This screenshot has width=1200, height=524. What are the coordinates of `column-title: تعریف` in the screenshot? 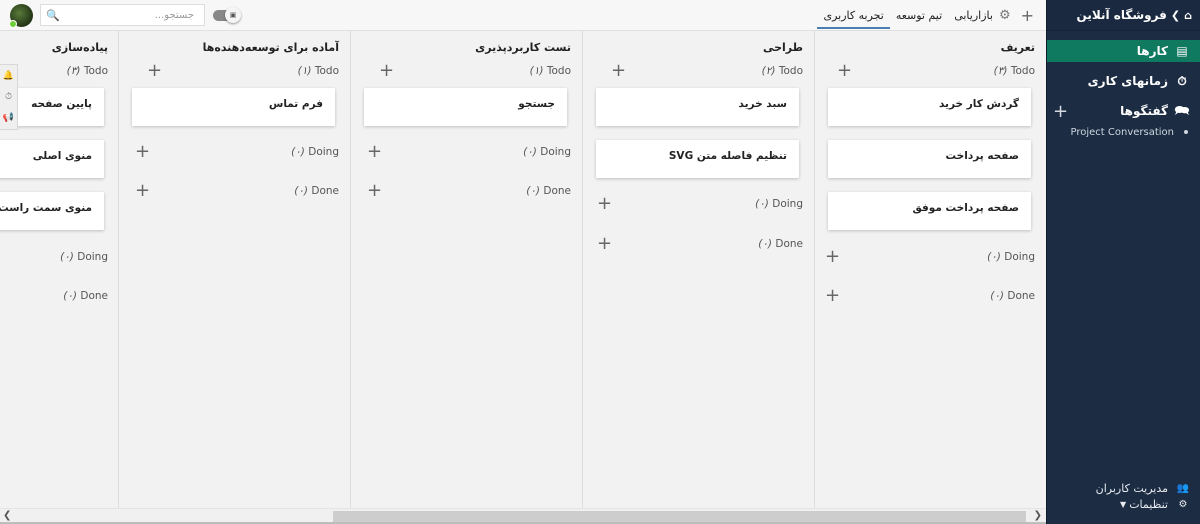 It's located at (1017, 47).